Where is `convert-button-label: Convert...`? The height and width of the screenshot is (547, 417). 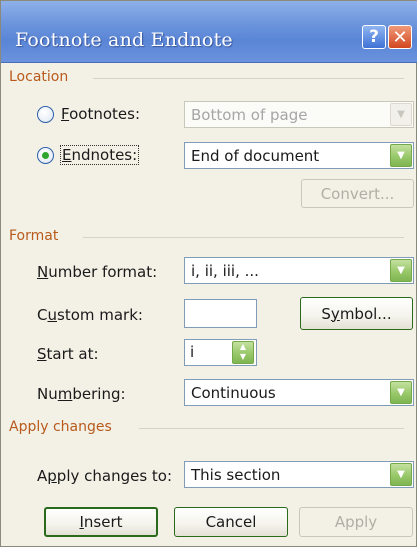 convert-button-label: Convert... is located at coordinates (357, 193).